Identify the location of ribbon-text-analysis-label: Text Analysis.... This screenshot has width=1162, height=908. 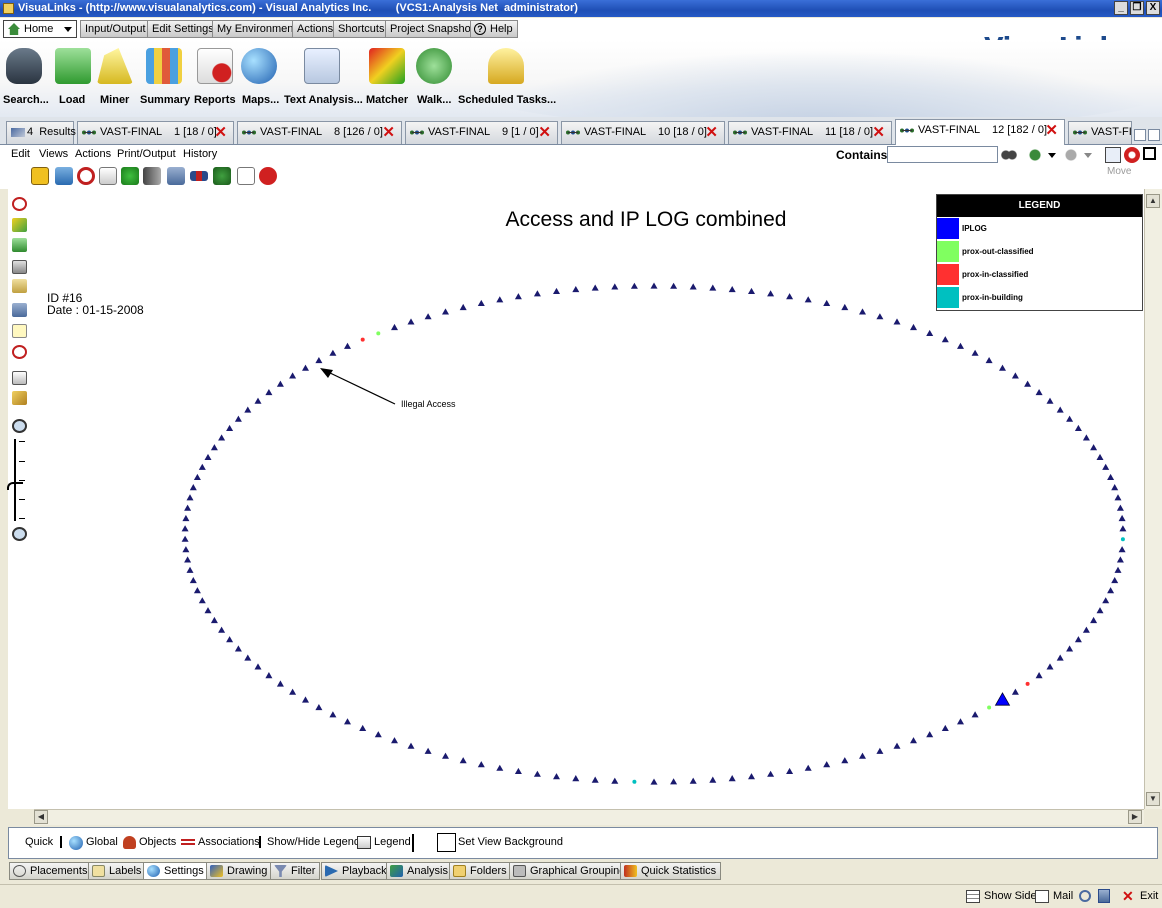
(323, 100).